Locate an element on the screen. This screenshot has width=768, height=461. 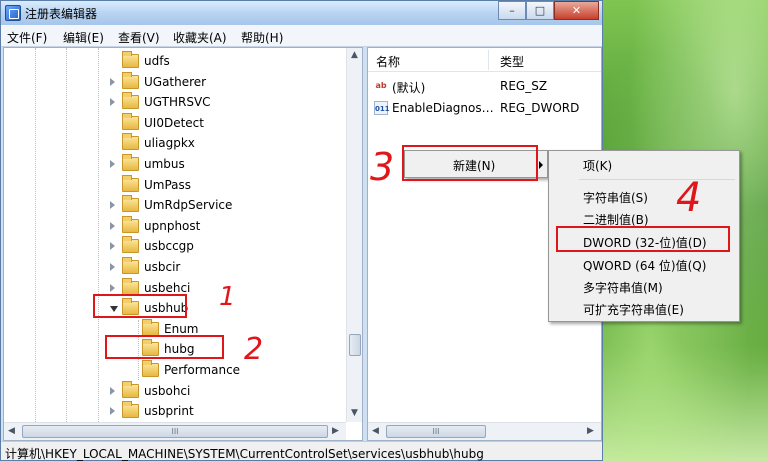
tree-item-label: UmRdpService is located at coordinates (188, 205).